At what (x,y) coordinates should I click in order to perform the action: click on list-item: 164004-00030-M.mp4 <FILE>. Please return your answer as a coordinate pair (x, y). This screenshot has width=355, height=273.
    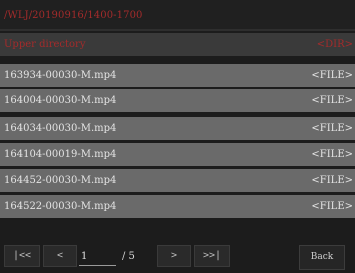
    Looking at the image, I should click on (177, 100).